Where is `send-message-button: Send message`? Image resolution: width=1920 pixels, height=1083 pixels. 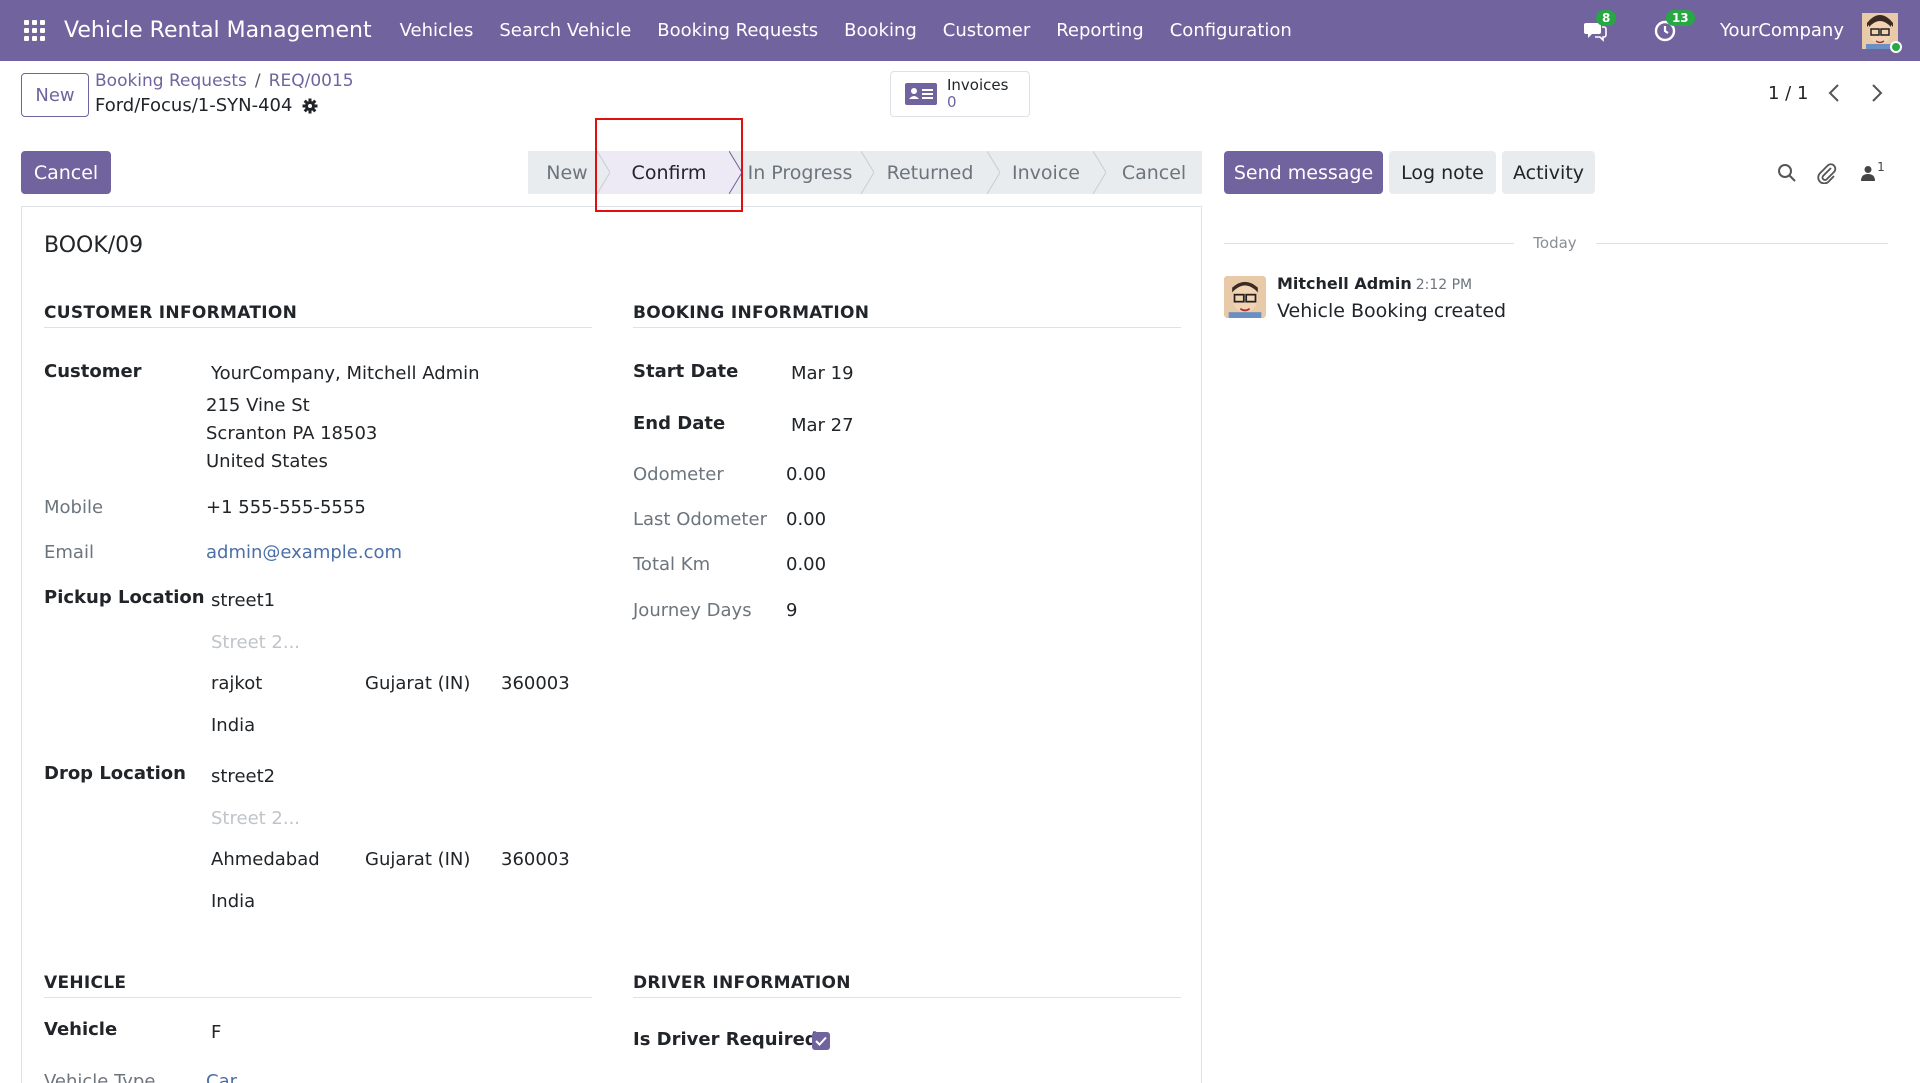 send-message-button: Send message is located at coordinates (1303, 172).